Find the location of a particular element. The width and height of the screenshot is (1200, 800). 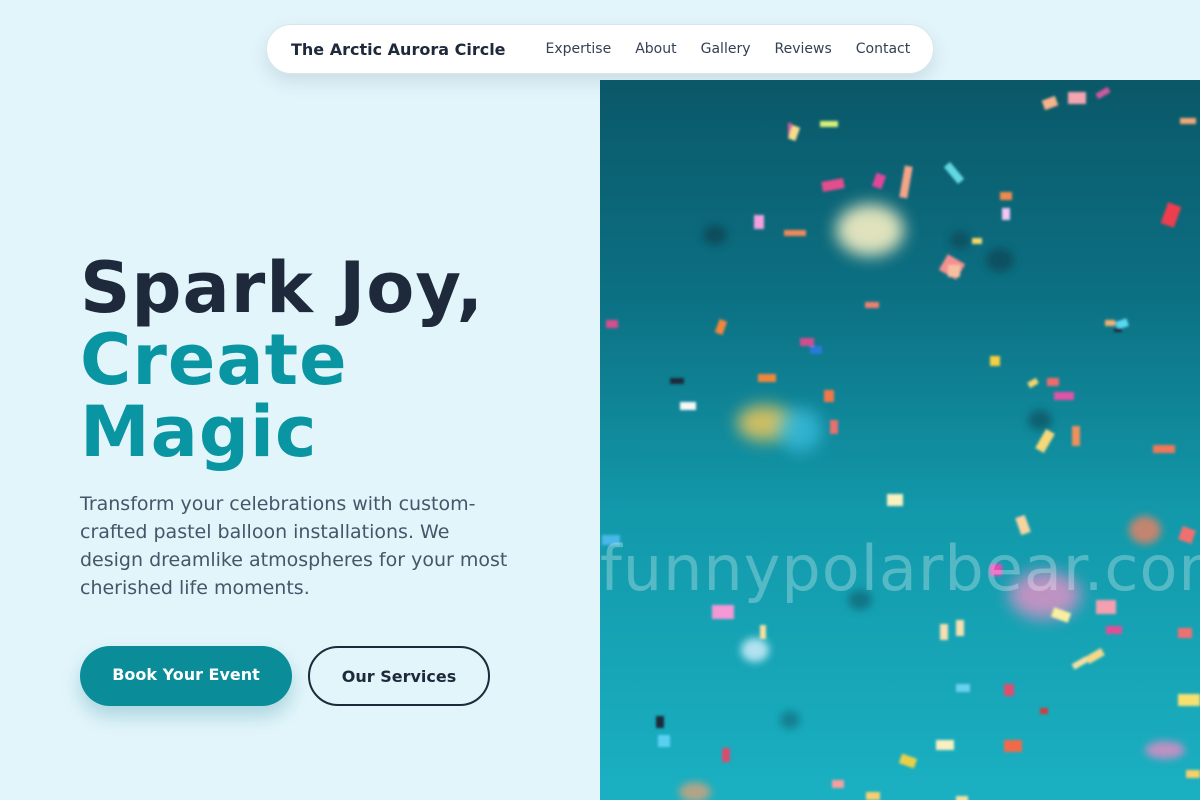

nav-link-about: About is located at coordinates (655, 49).